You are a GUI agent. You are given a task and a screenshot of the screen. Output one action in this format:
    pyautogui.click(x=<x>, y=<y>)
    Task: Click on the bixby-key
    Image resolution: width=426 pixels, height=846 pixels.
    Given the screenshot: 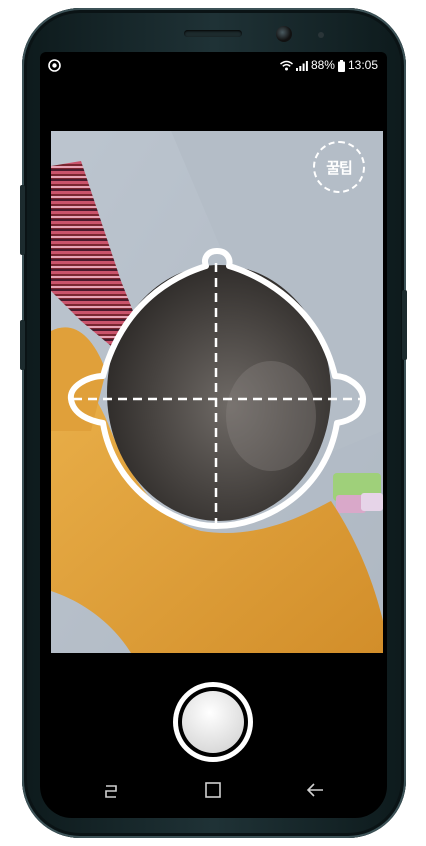 What is the action you would take?
    pyautogui.click(x=22, y=345)
    